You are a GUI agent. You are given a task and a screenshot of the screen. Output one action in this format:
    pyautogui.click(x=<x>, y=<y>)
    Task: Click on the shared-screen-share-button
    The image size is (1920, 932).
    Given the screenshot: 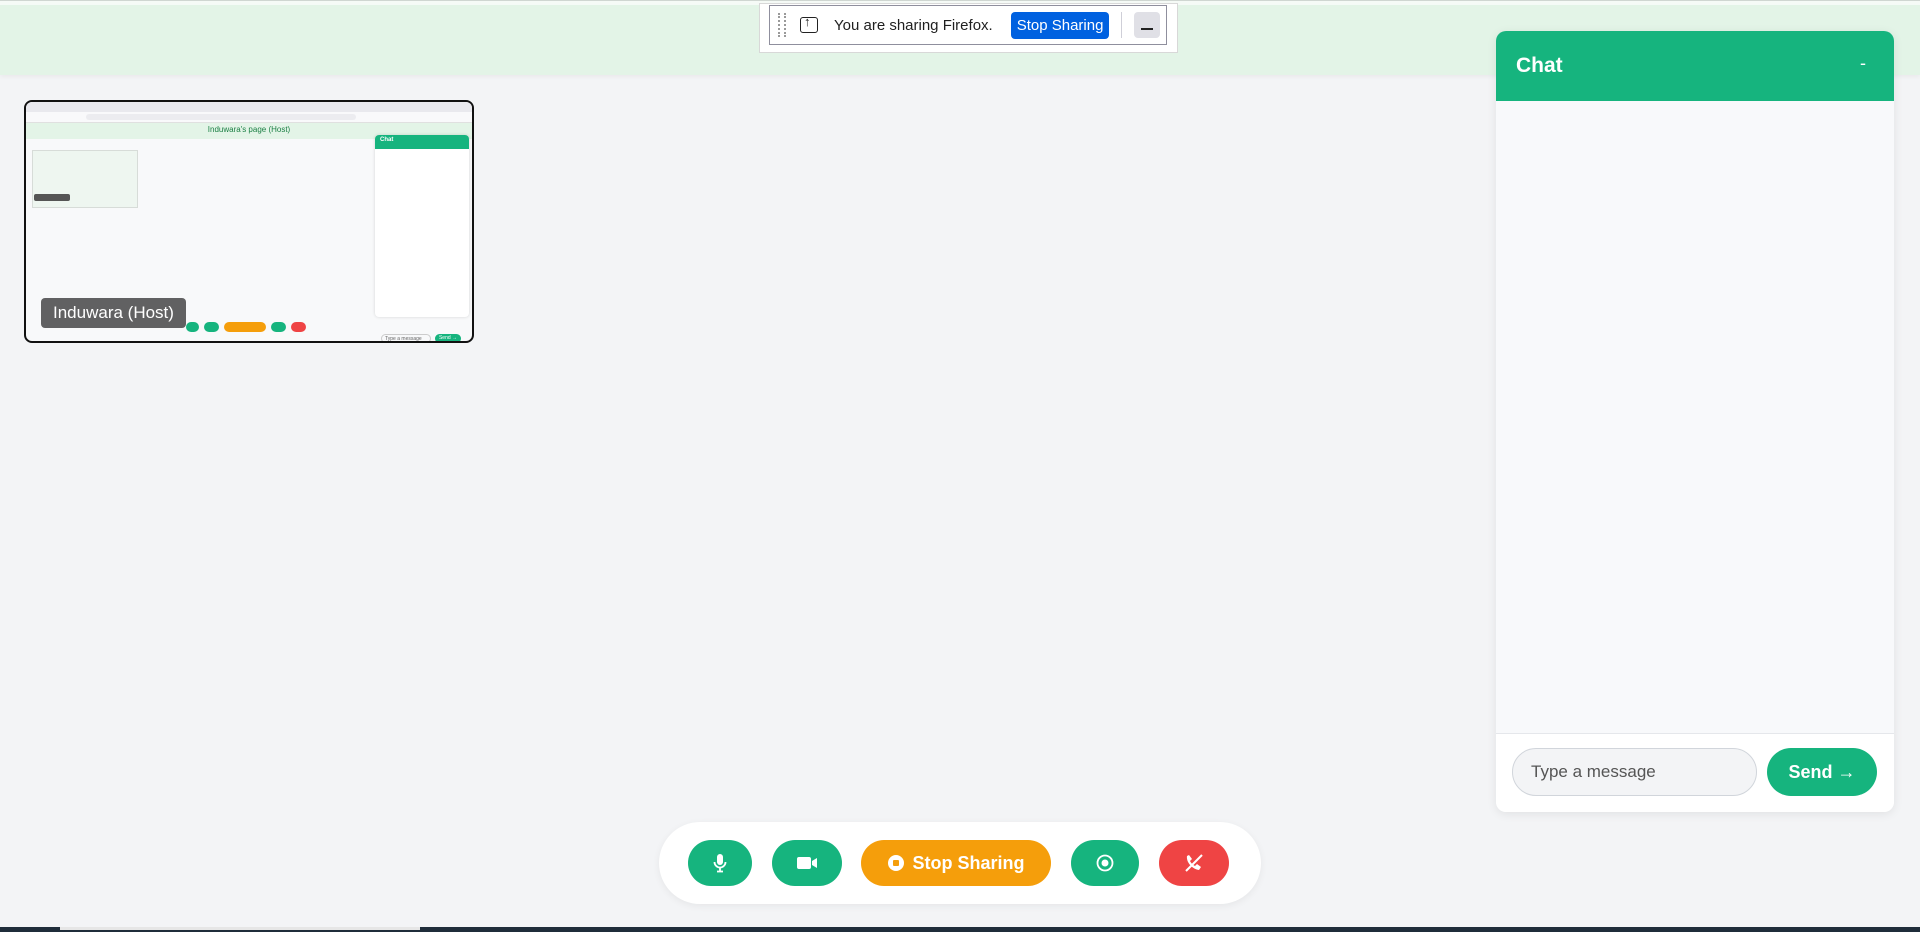 What is the action you would take?
    pyautogui.click(x=245, y=327)
    